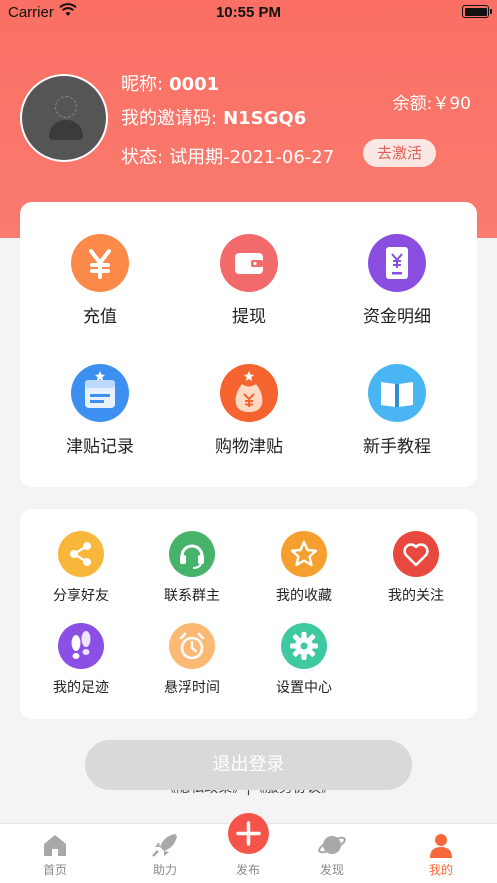 Image resolution: width=497 pixels, height=883 pixels. What do you see at coordinates (81, 554) in the screenshot?
I see `share-icon` at bounding box center [81, 554].